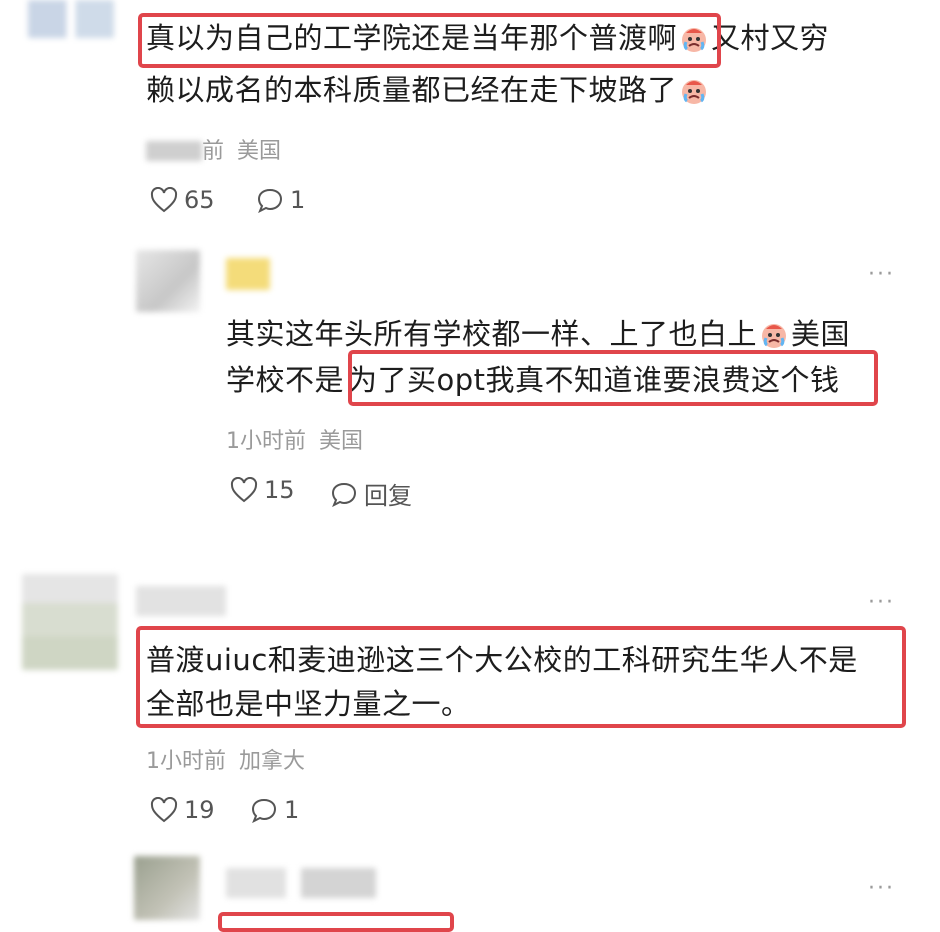 This screenshot has height=932, width=940. I want to click on like-count: 19, so click(199, 810).